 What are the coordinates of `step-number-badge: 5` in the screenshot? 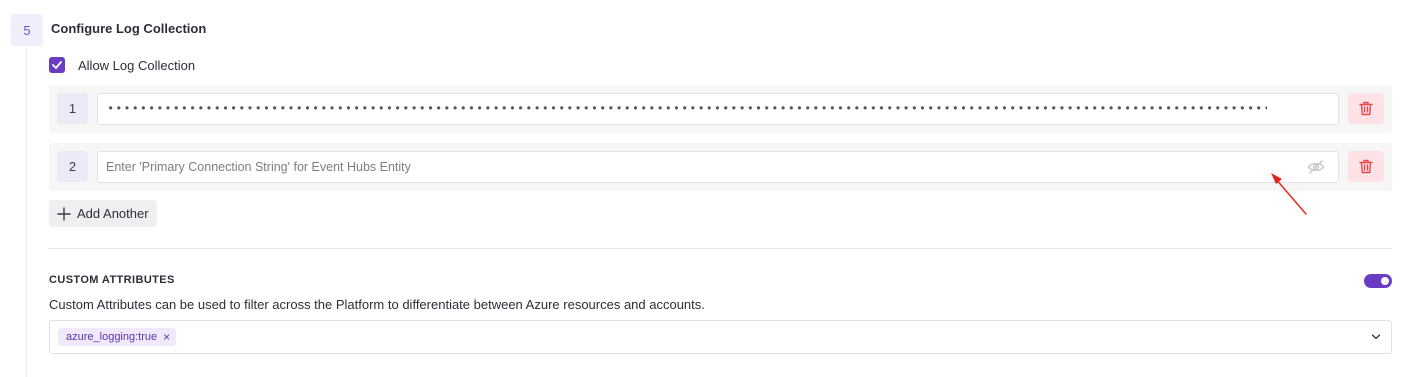 It's located at (27, 30).